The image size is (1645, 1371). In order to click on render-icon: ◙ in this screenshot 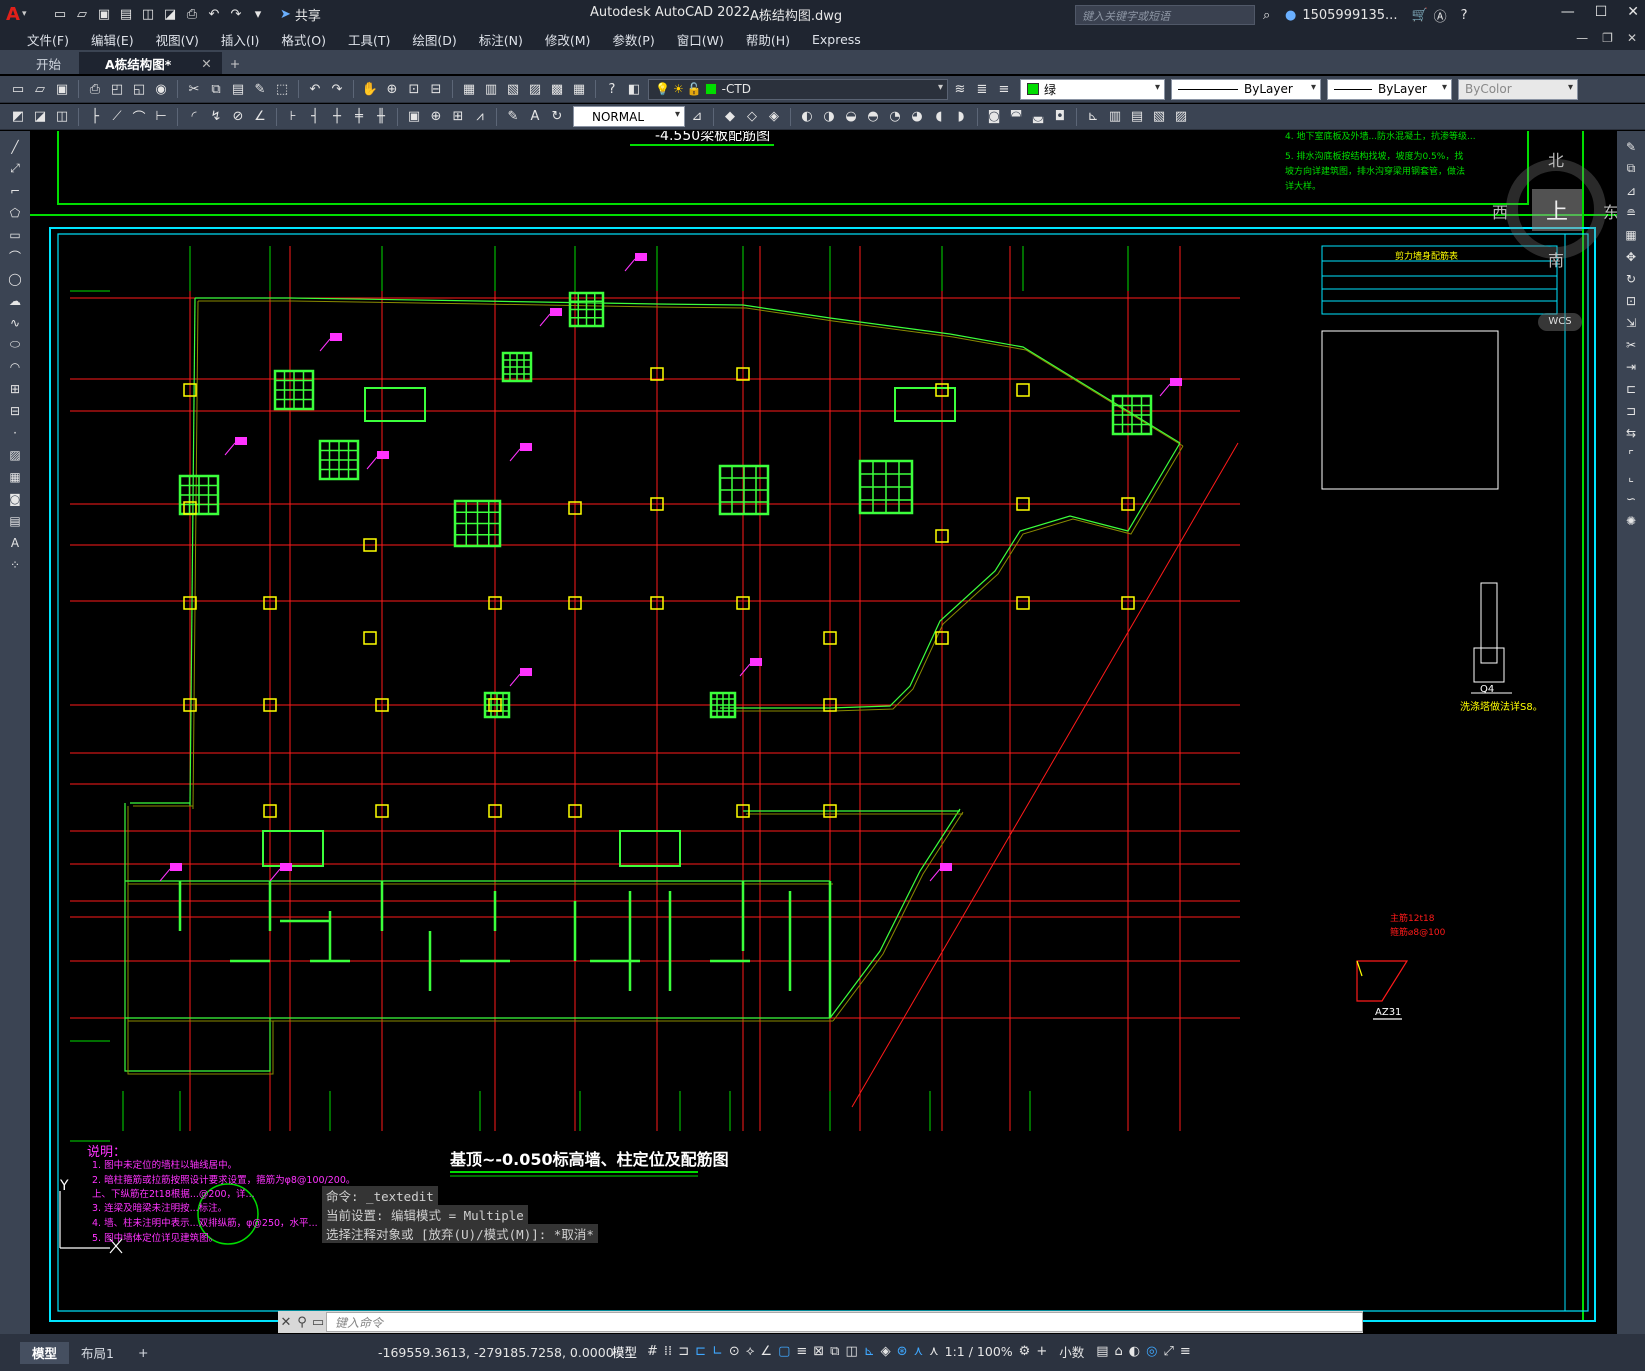, I will do `click(994, 117)`.